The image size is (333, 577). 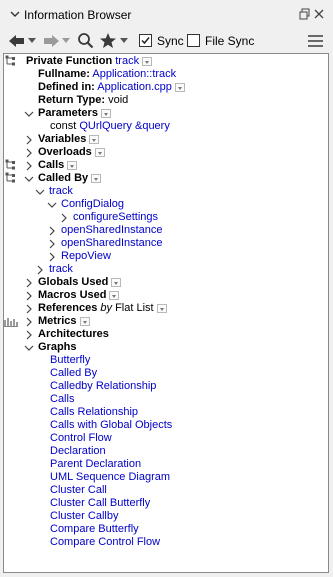 I want to click on graph-item-parent-declaration: Parent Declaration, so click(x=95, y=464).